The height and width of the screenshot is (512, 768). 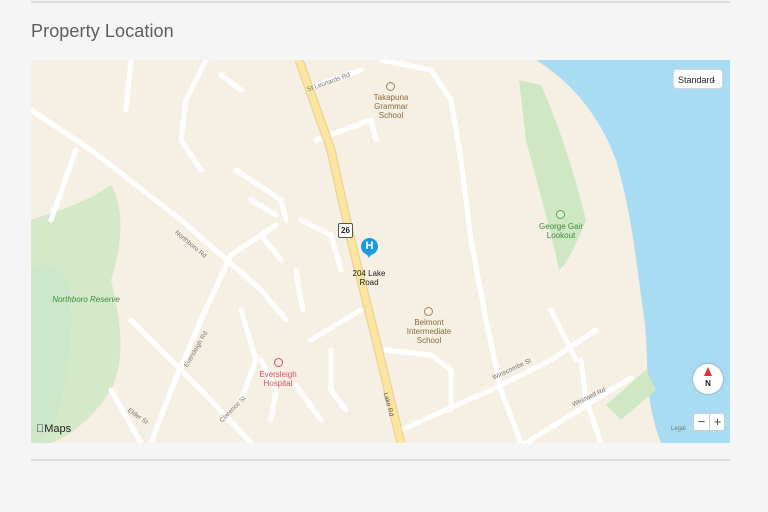 I want to click on section-title: Property Location, so click(x=102, y=31).